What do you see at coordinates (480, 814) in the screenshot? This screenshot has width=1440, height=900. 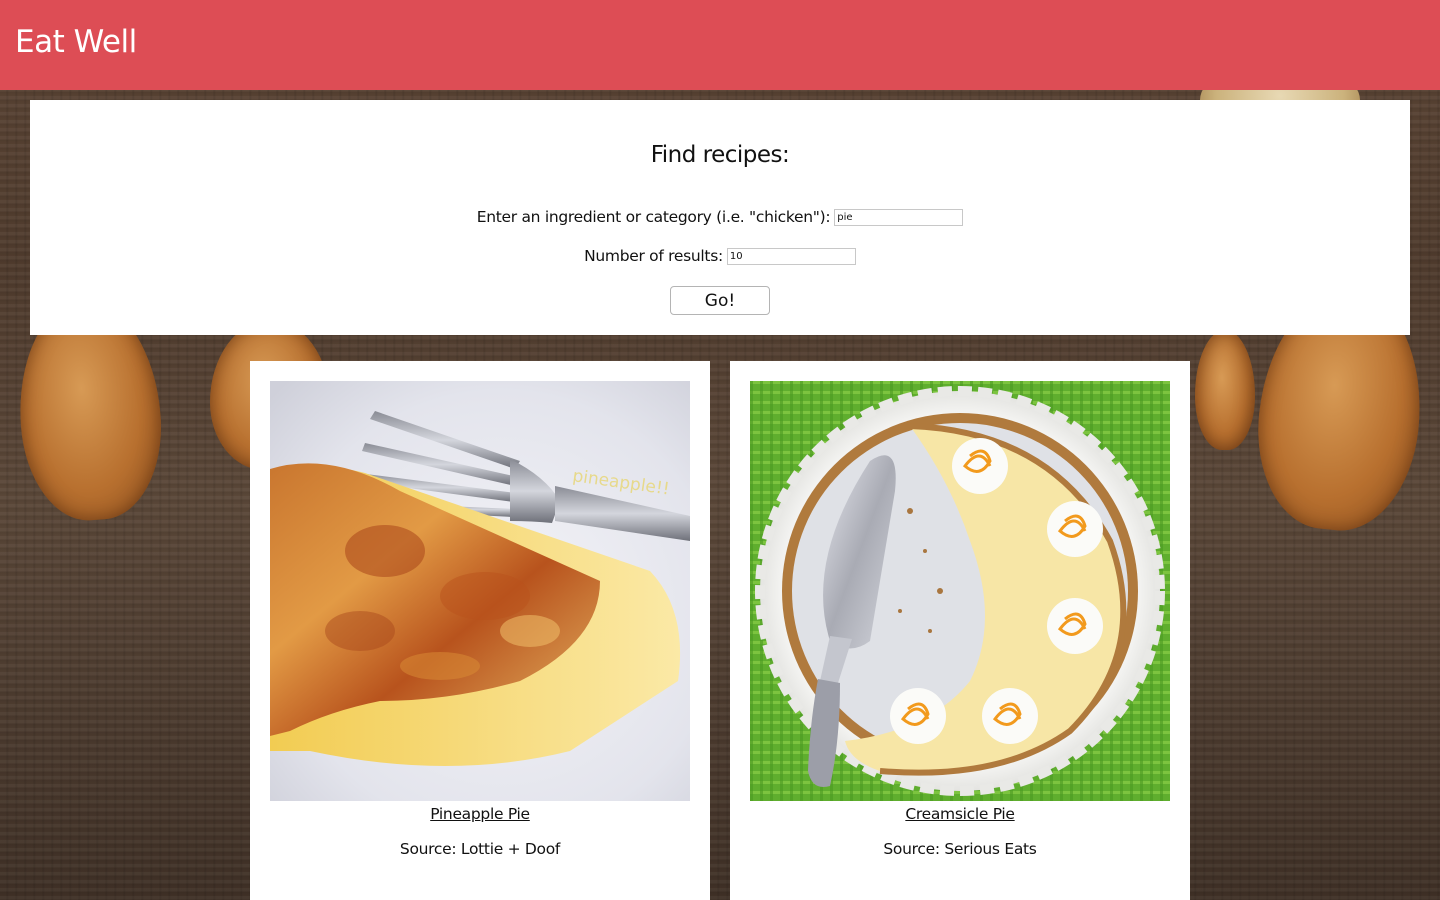 I see `recipe-title-link: Pineapple Pie` at bounding box center [480, 814].